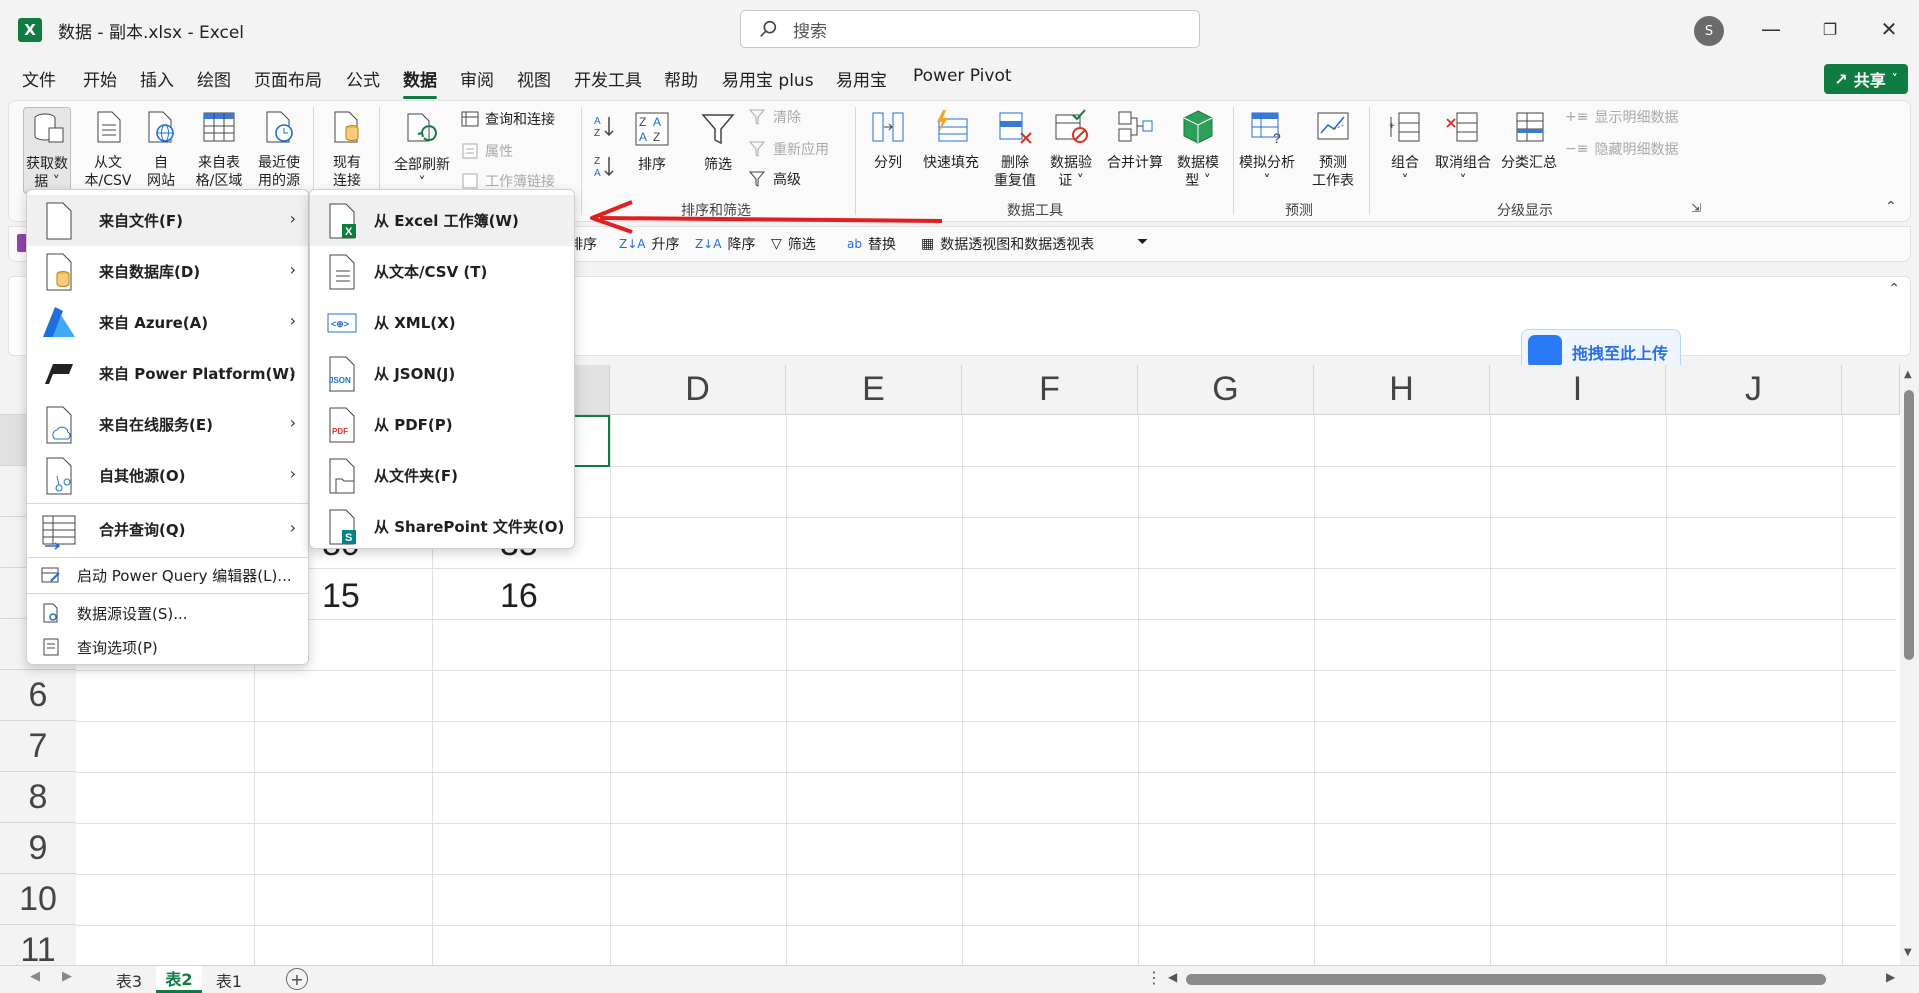 The height and width of the screenshot is (993, 1919). I want to click on sort-button: ZAAZ 排序, so click(652, 142).